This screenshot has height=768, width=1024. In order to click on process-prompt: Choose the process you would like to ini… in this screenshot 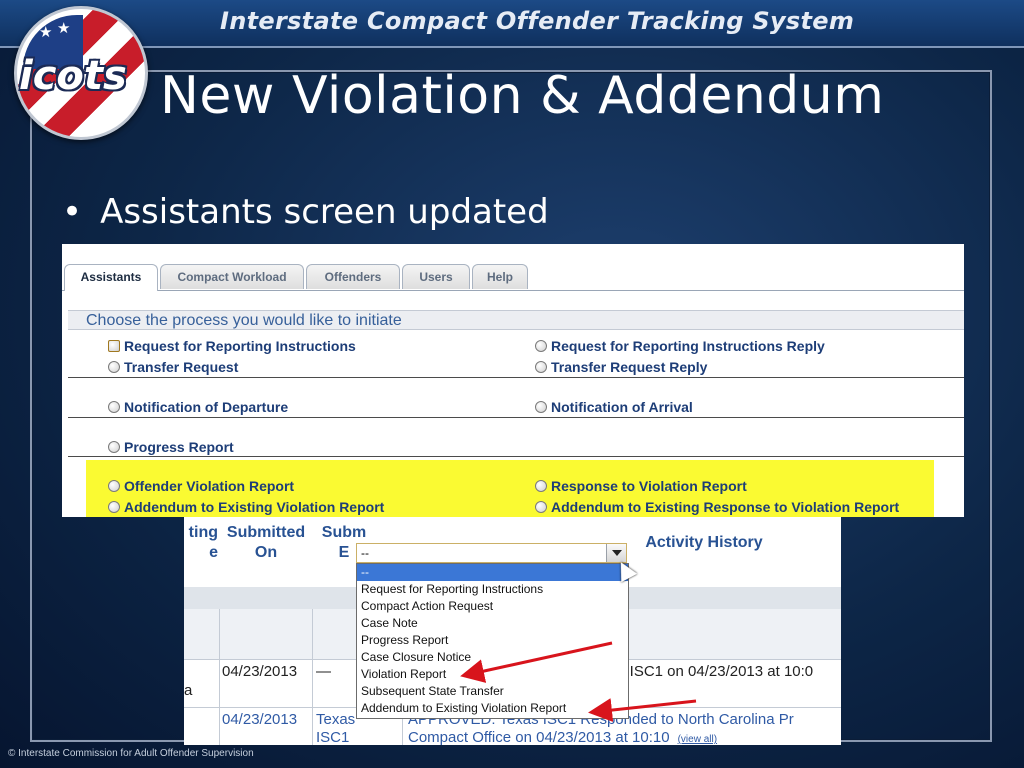, I will do `click(516, 320)`.